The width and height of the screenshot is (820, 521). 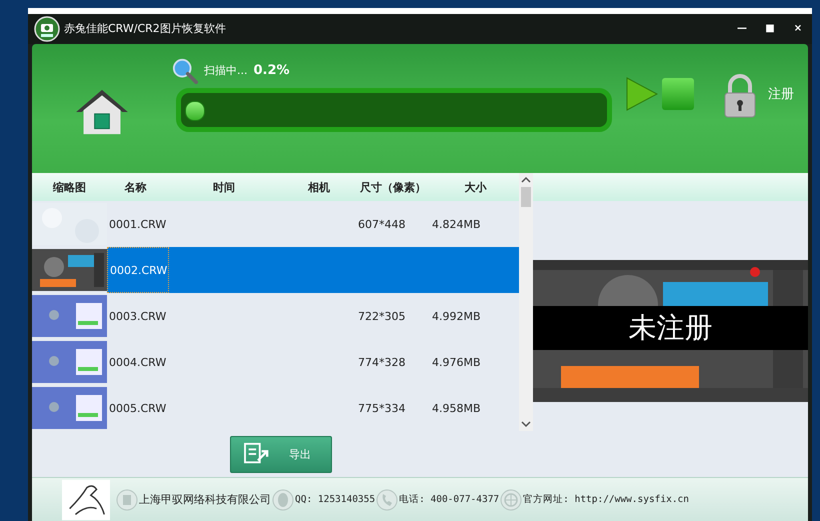 What do you see at coordinates (275, 316) in the screenshot?
I see `table-row: 0003.CRW 722*305 4.992MB` at bounding box center [275, 316].